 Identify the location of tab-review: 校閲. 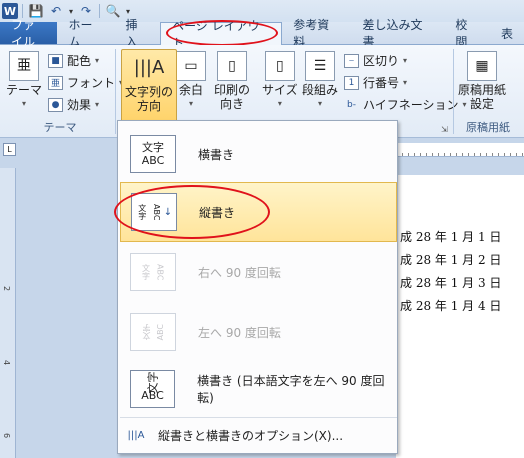
(467, 33).